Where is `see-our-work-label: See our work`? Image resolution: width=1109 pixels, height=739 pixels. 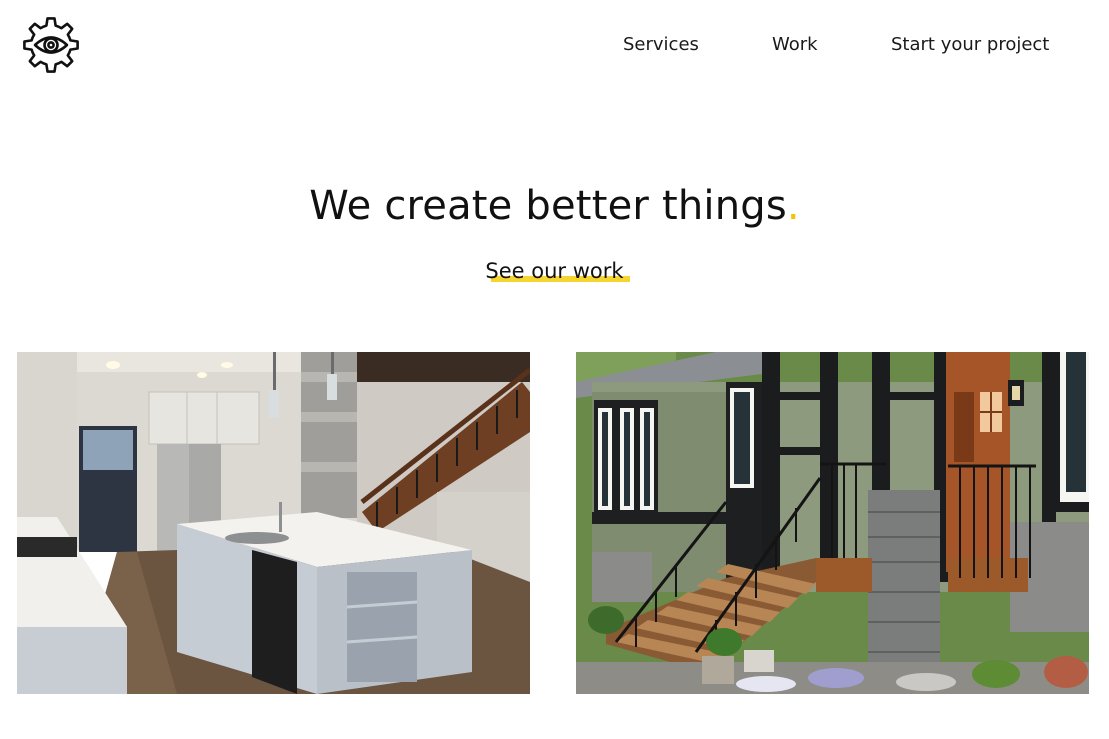 see-our-work-label: See our work is located at coordinates (554, 271).